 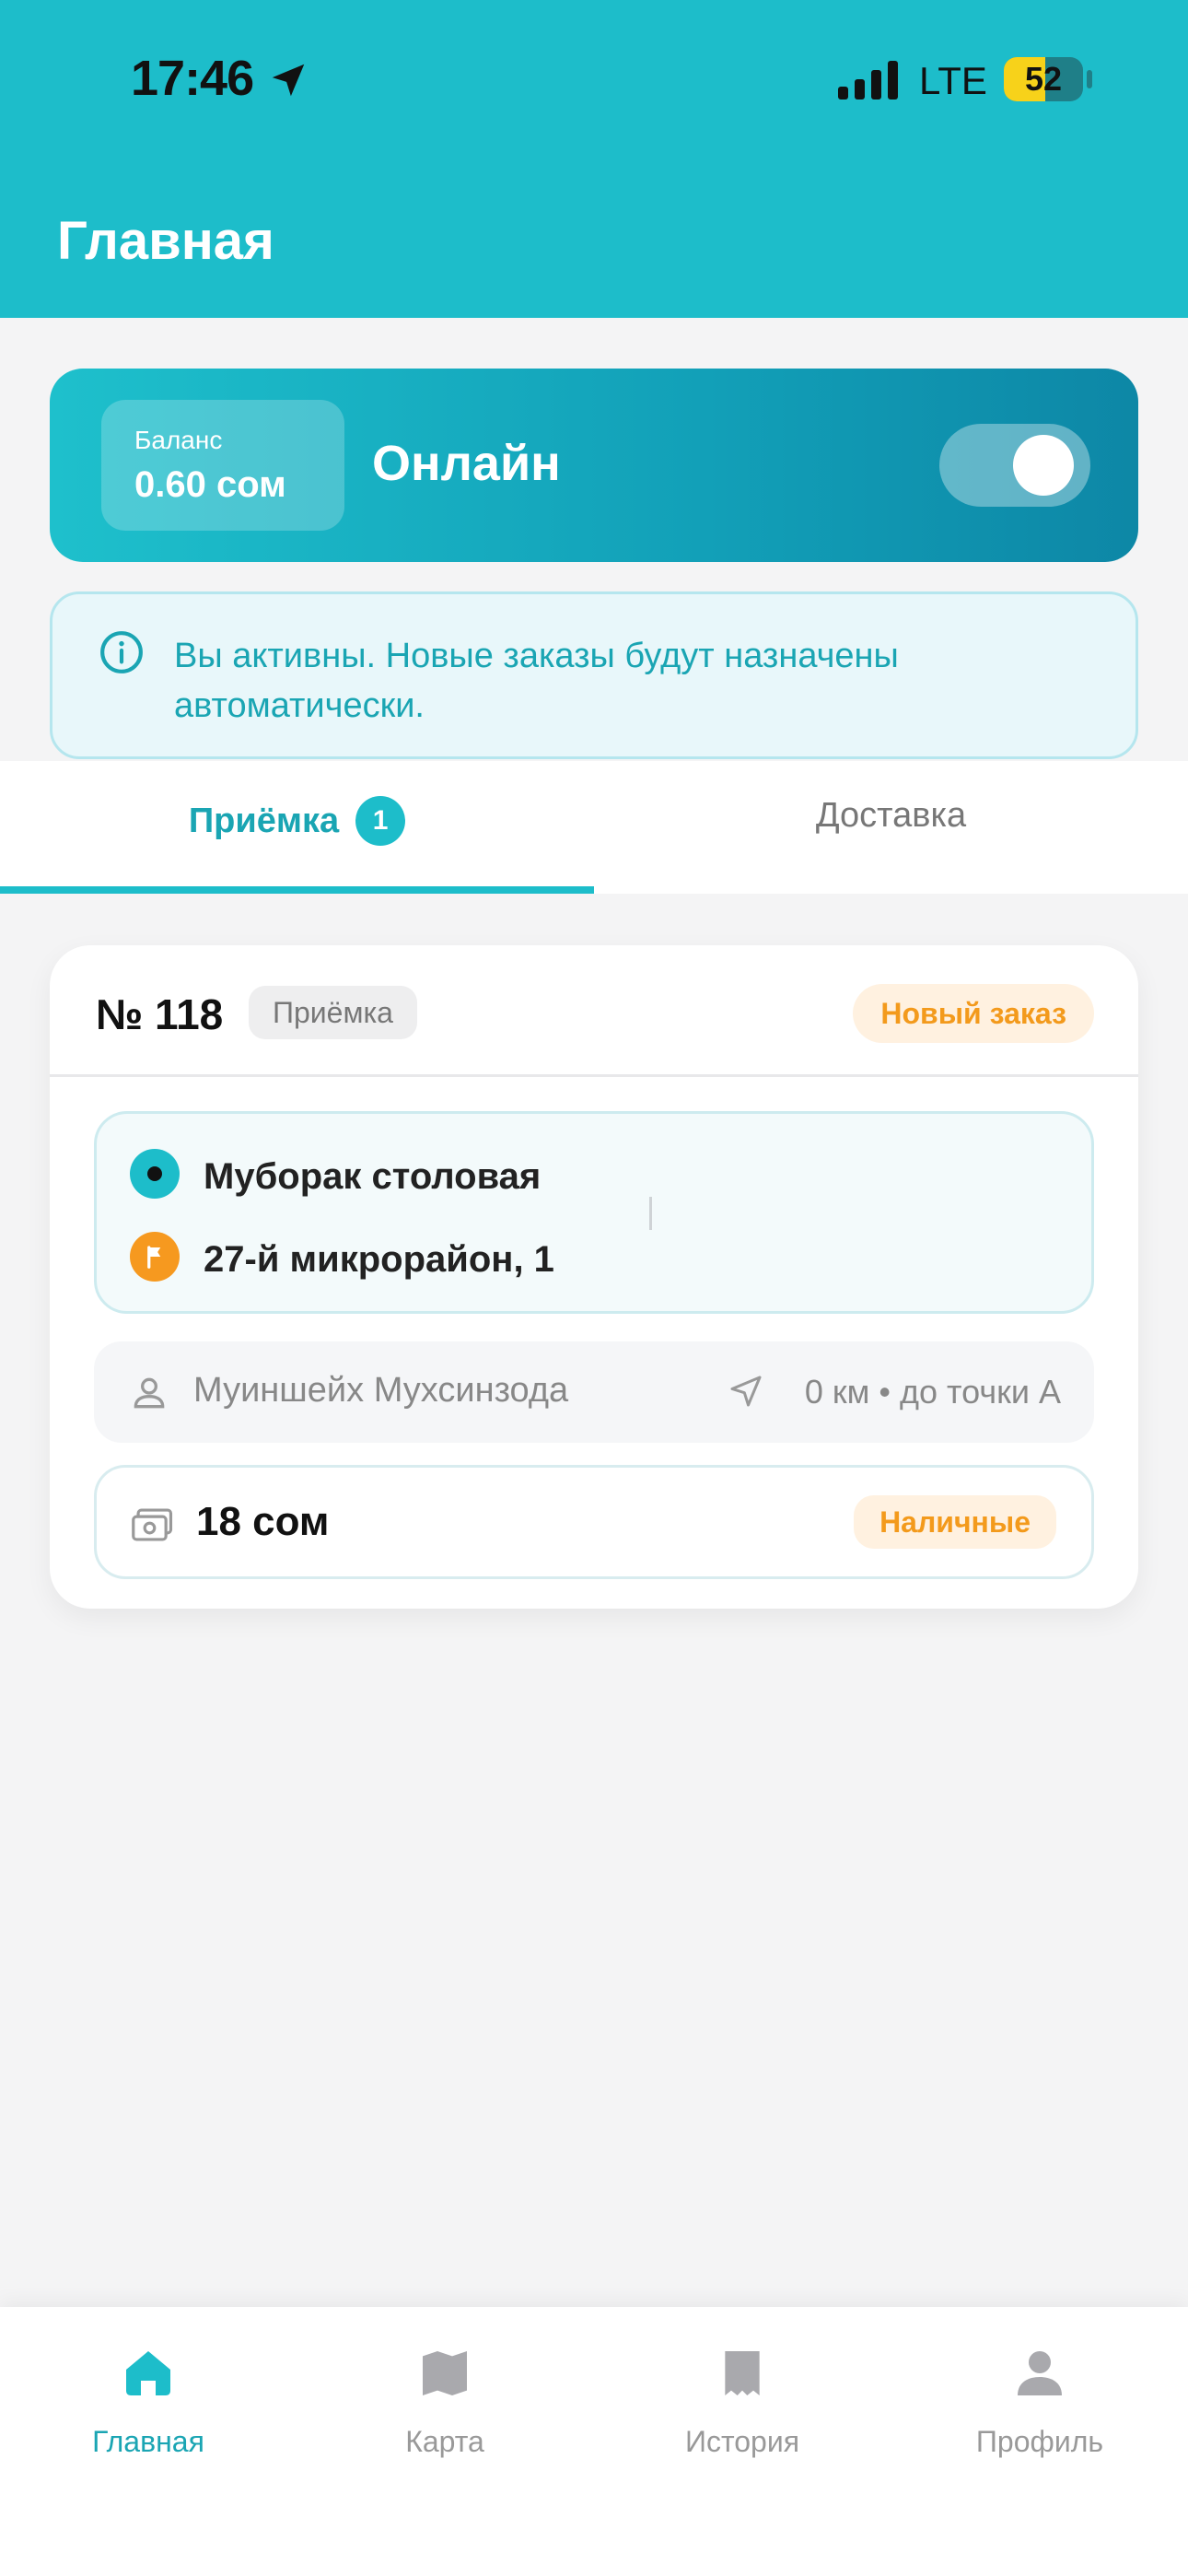 I want to click on tab-delivery-label: Доставка, so click(x=891, y=815).